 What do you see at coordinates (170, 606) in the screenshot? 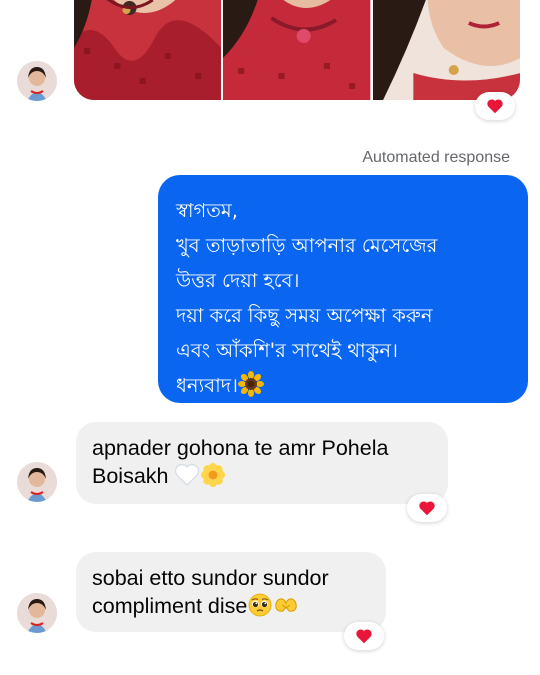
I see `message-line-text: compliment dise` at bounding box center [170, 606].